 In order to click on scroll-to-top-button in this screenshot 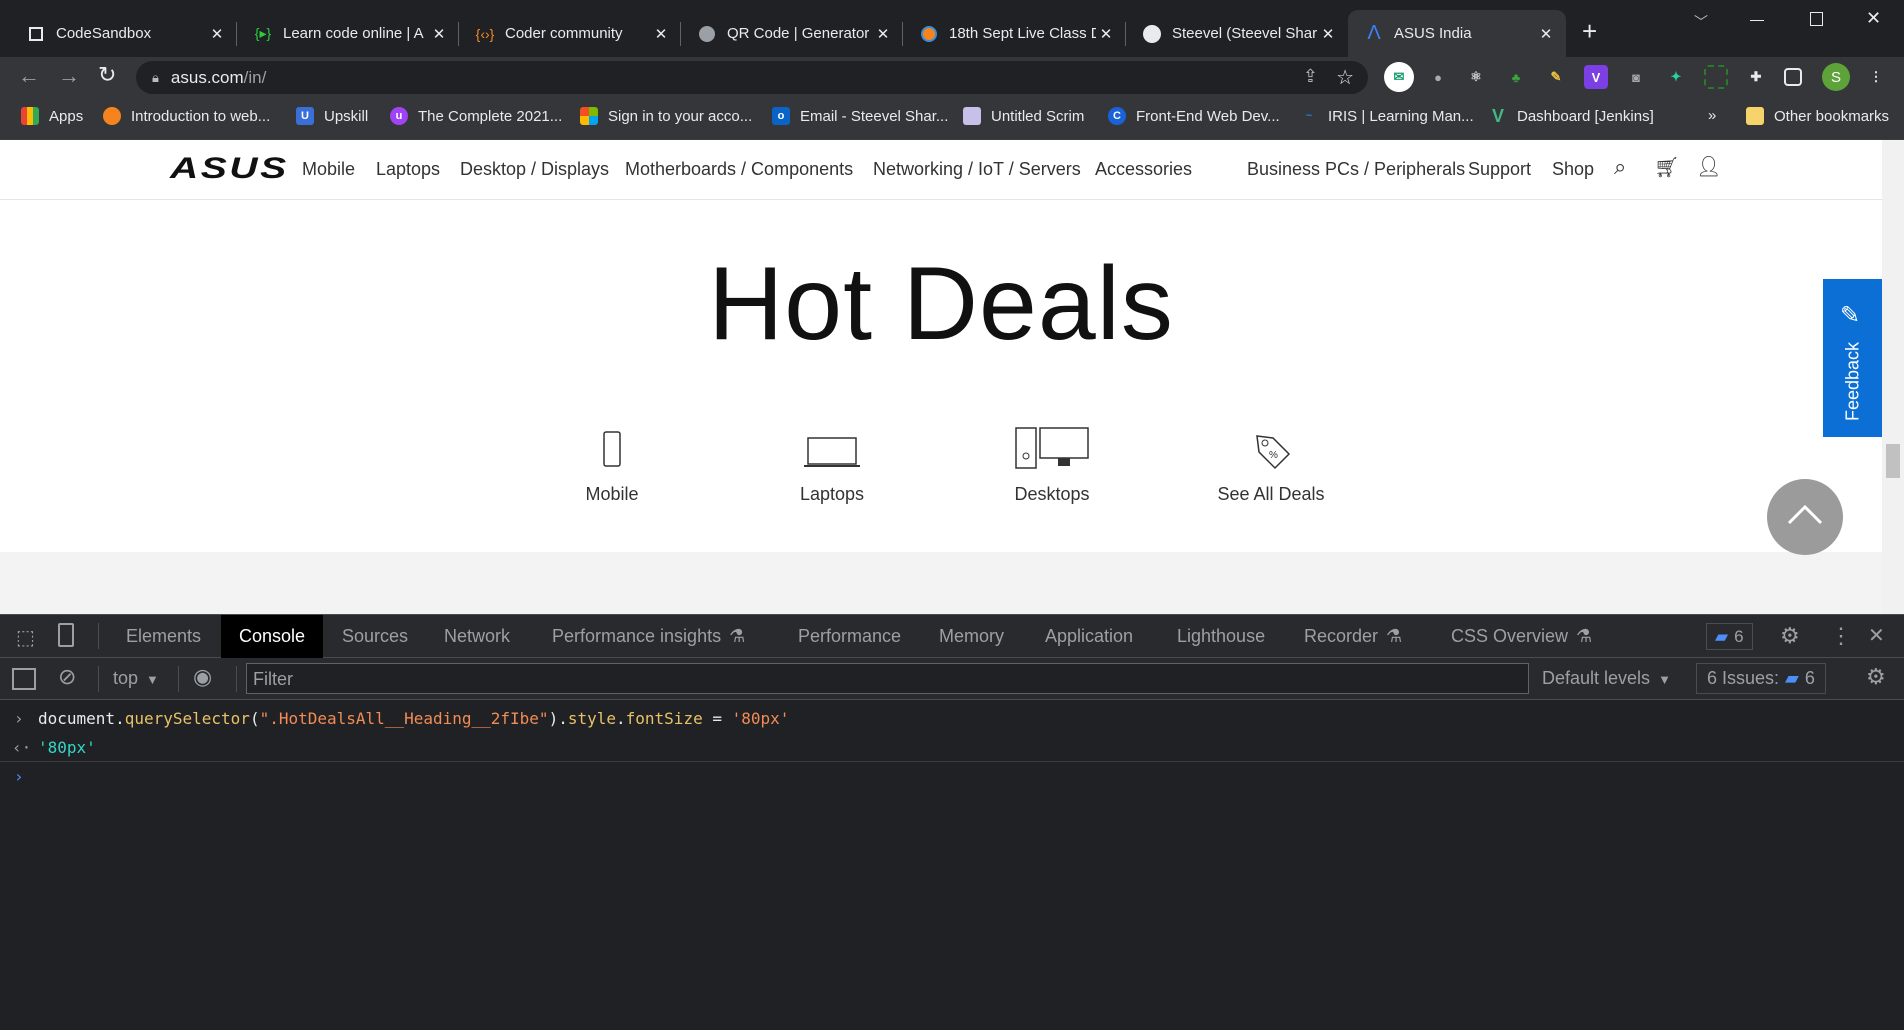, I will do `click(1805, 517)`.